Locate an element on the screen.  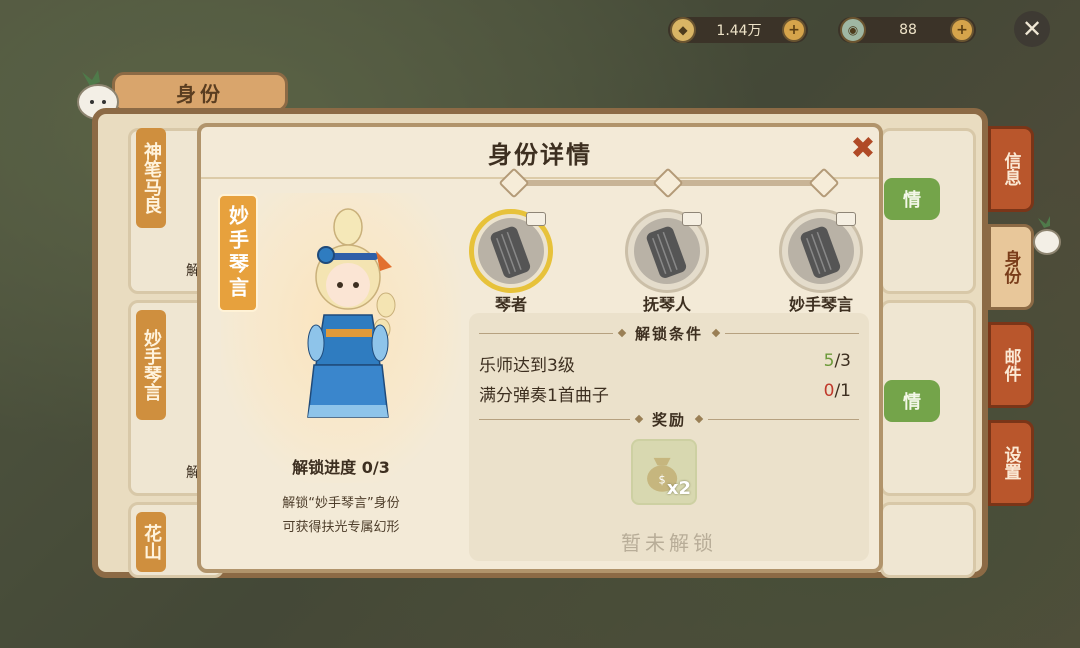
add-jade-button: + is located at coordinates (962, 30).